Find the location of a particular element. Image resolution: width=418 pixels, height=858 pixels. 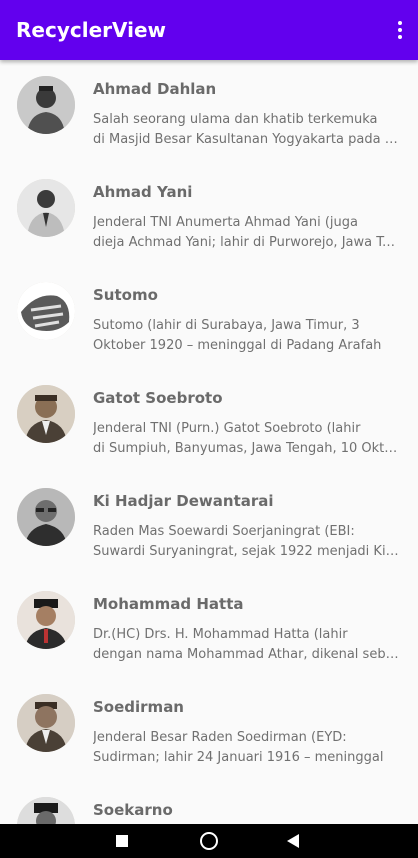

more-options-icon is located at coordinates (400, 30).